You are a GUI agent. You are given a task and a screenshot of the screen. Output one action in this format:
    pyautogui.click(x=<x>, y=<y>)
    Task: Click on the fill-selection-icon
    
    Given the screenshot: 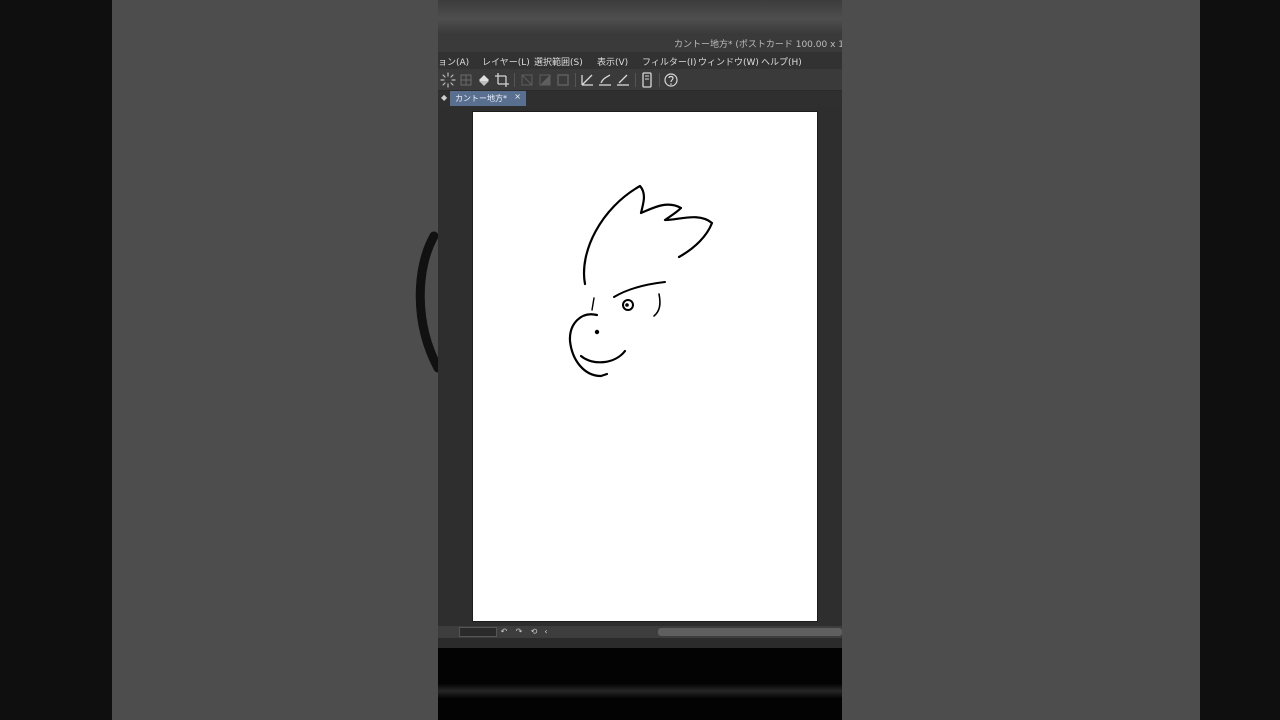 What is the action you would take?
    pyautogui.click(x=545, y=80)
    